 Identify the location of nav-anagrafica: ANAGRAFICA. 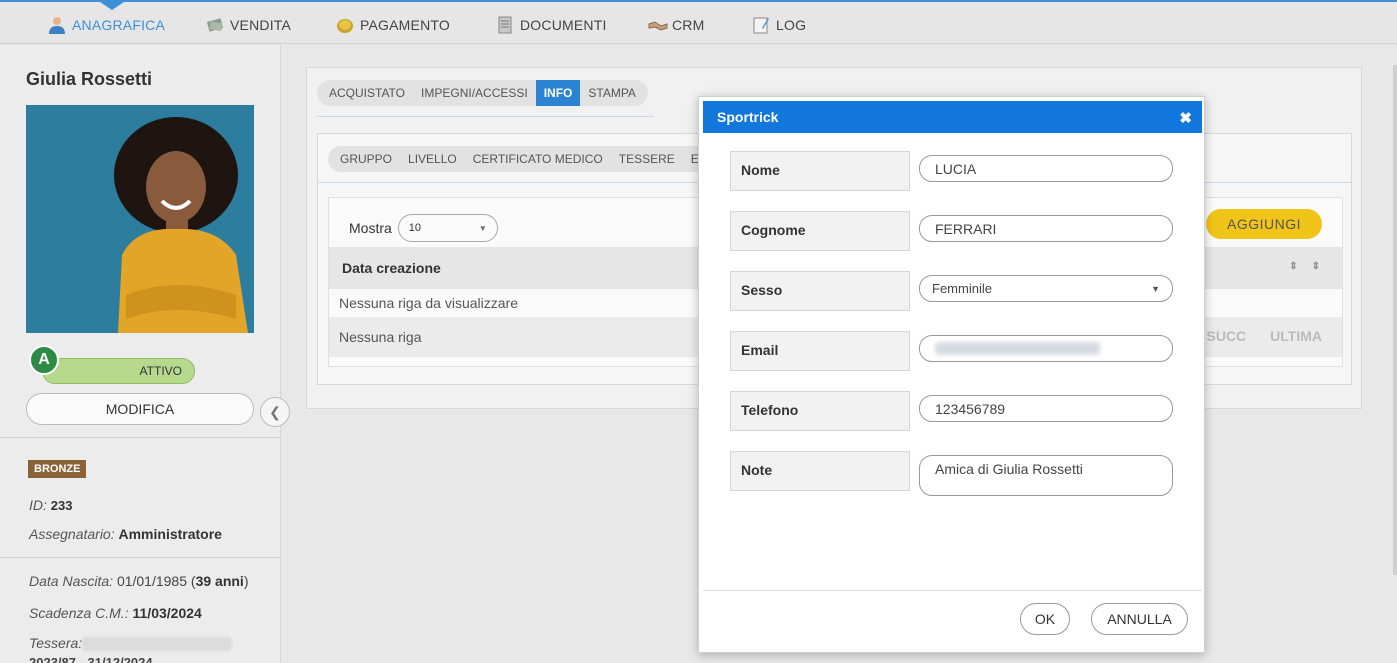
(106, 25).